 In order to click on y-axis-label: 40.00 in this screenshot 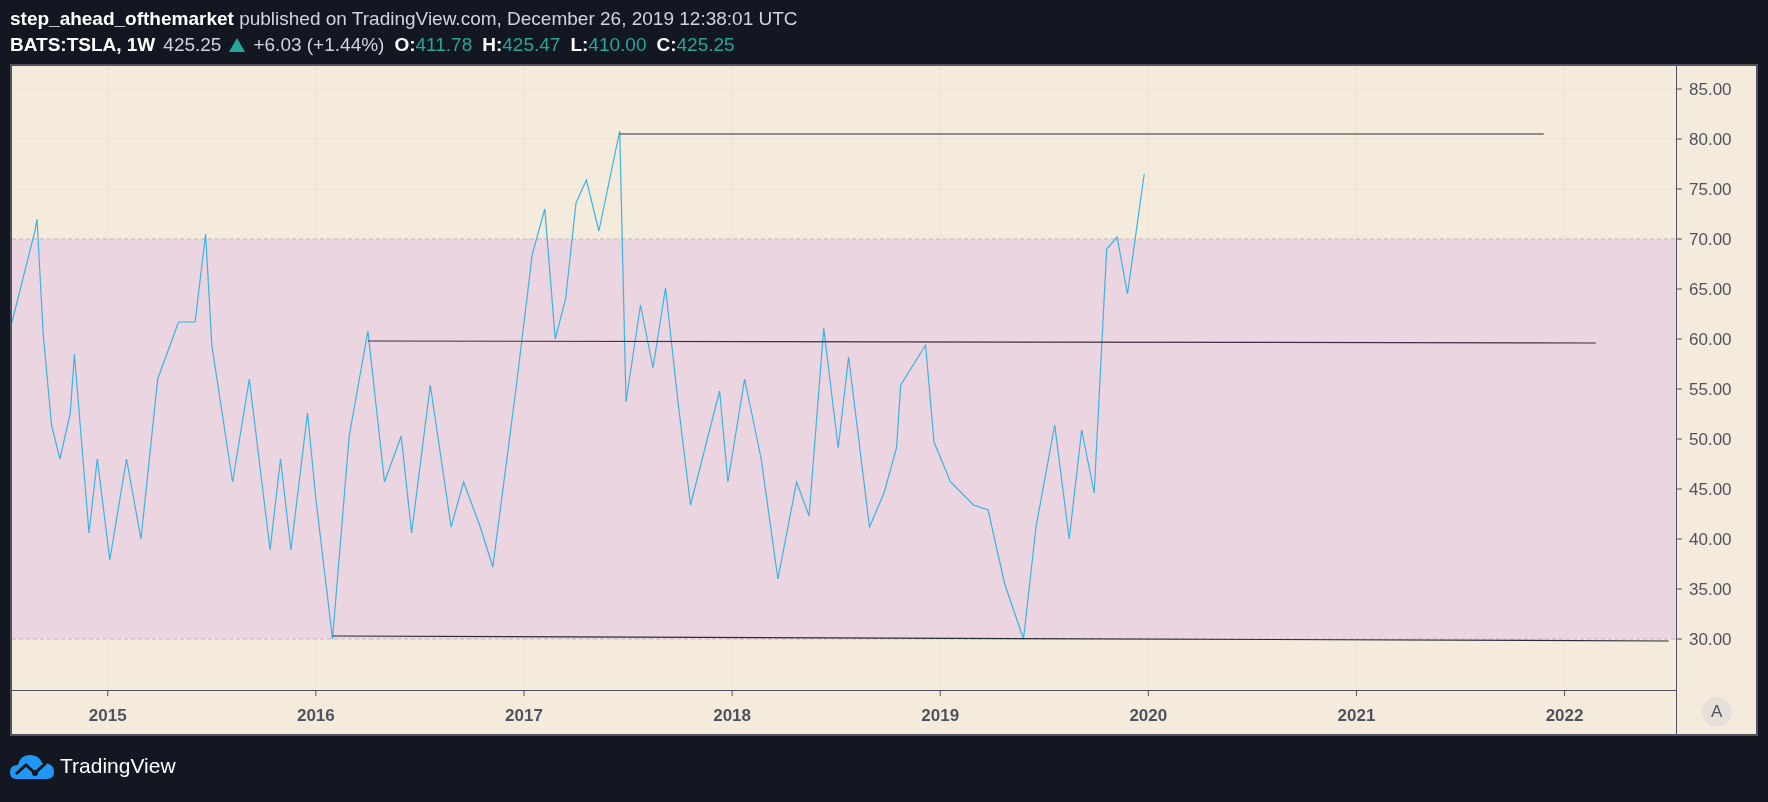, I will do `click(1710, 539)`.